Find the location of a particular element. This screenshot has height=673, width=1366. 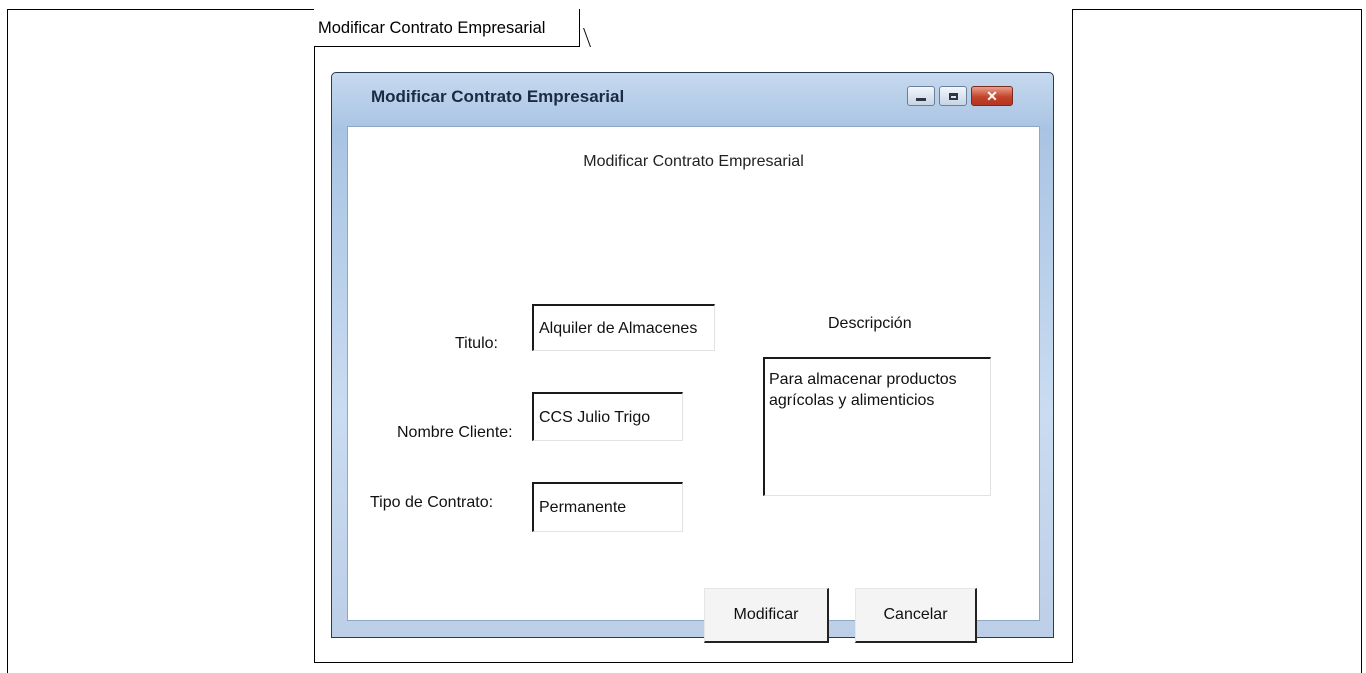

nombre-cliente-field: CCS Julio Trigo is located at coordinates (607, 416).